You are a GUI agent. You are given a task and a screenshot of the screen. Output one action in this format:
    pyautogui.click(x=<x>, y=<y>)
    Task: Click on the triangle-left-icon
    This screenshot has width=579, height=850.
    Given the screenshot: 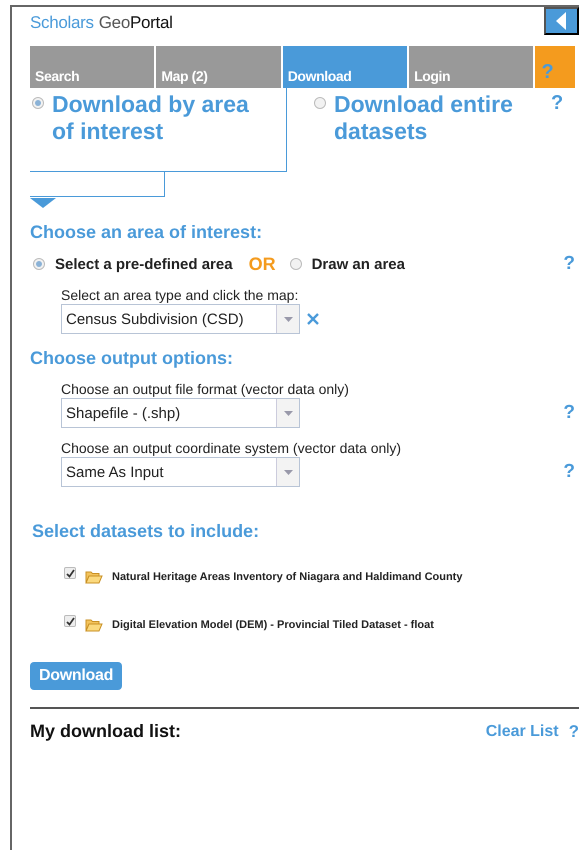 What is the action you would take?
    pyautogui.click(x=561, y=21)
    